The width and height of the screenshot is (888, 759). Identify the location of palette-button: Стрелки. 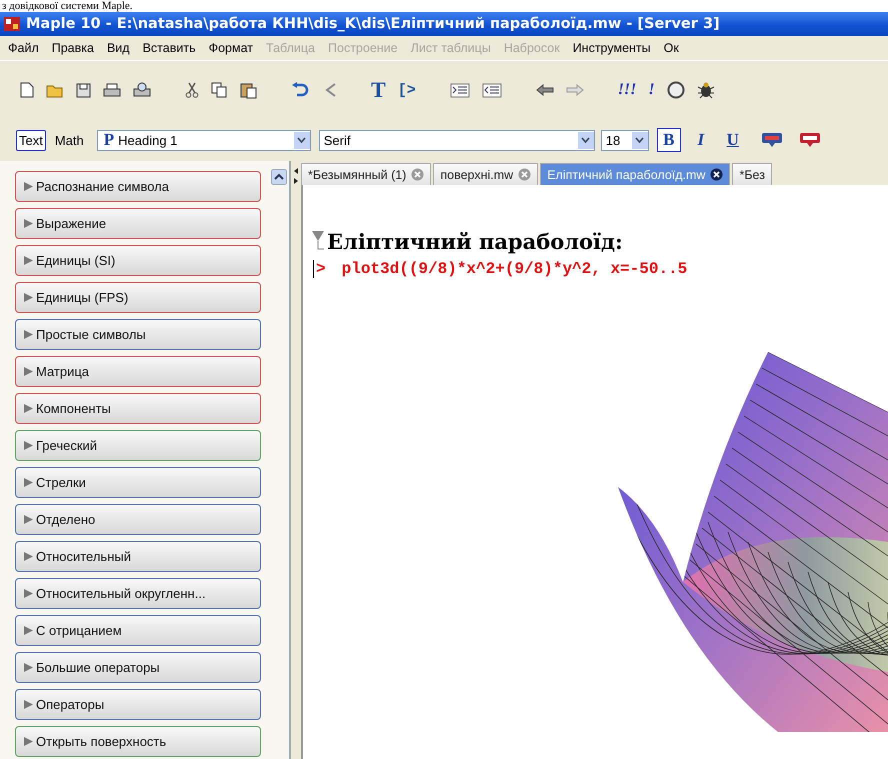
(138, 482).